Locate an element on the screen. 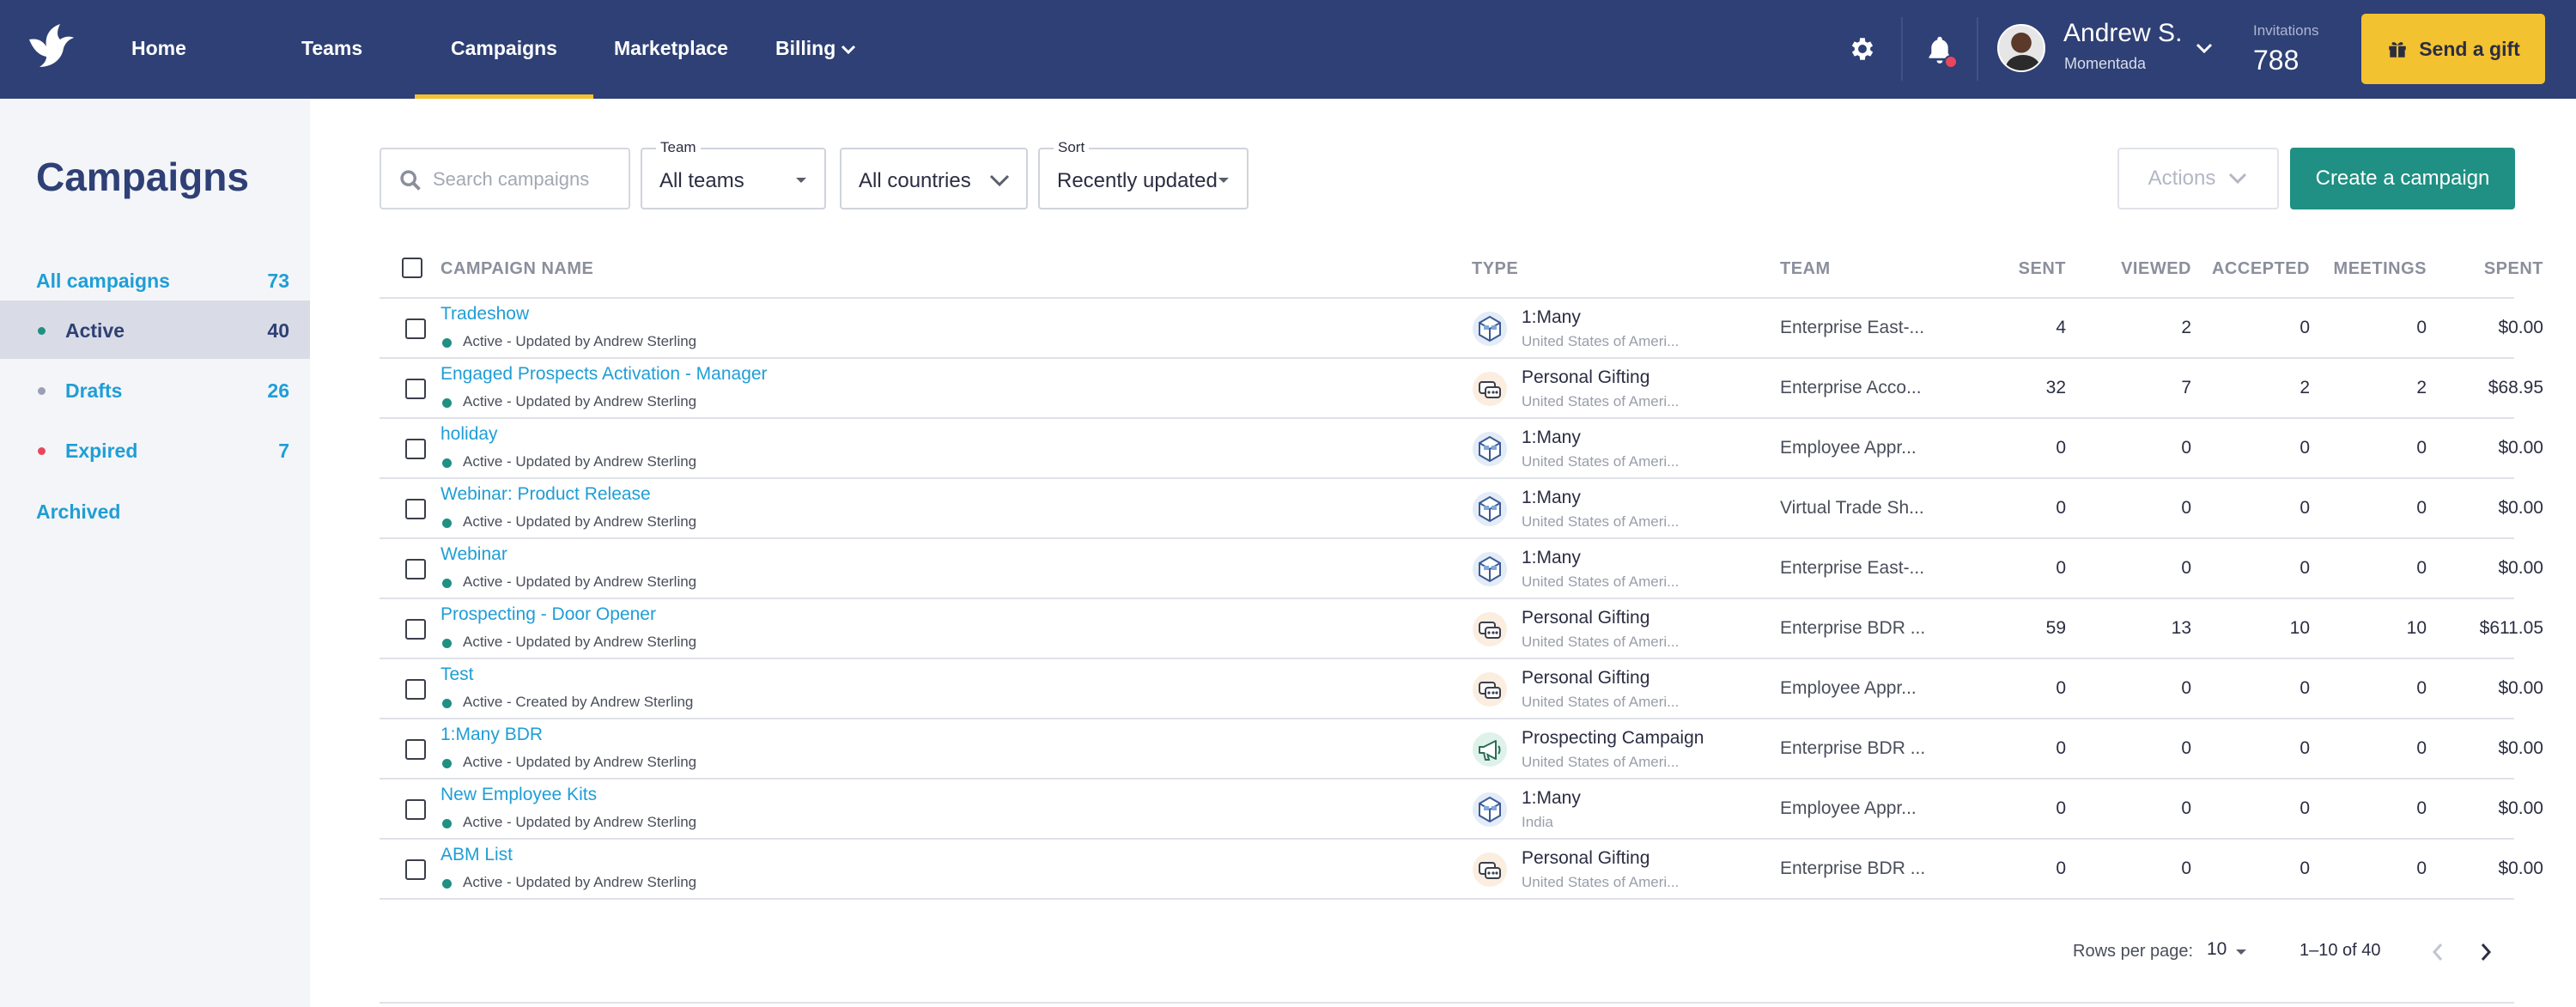  cell-spent: $68.95 is located at coordinates (2515, 387).